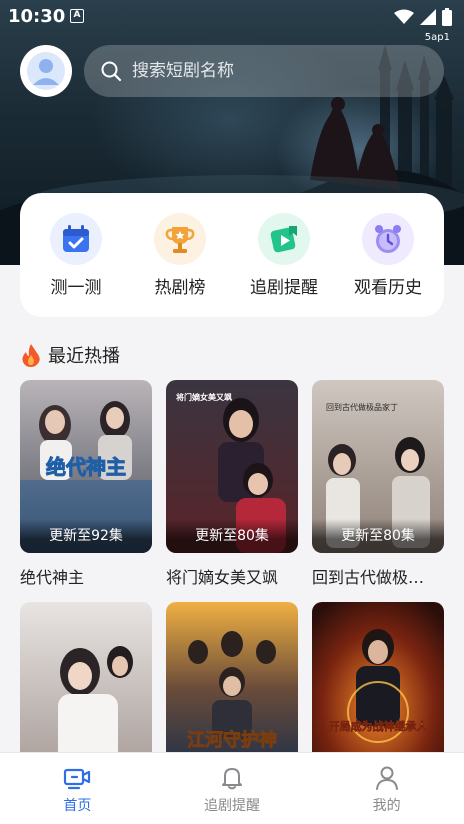  What do you see at coordinates (86, 536) in the screenshot?
I see `episode-badge: 更新至92集` at bounding box center [86, 536].